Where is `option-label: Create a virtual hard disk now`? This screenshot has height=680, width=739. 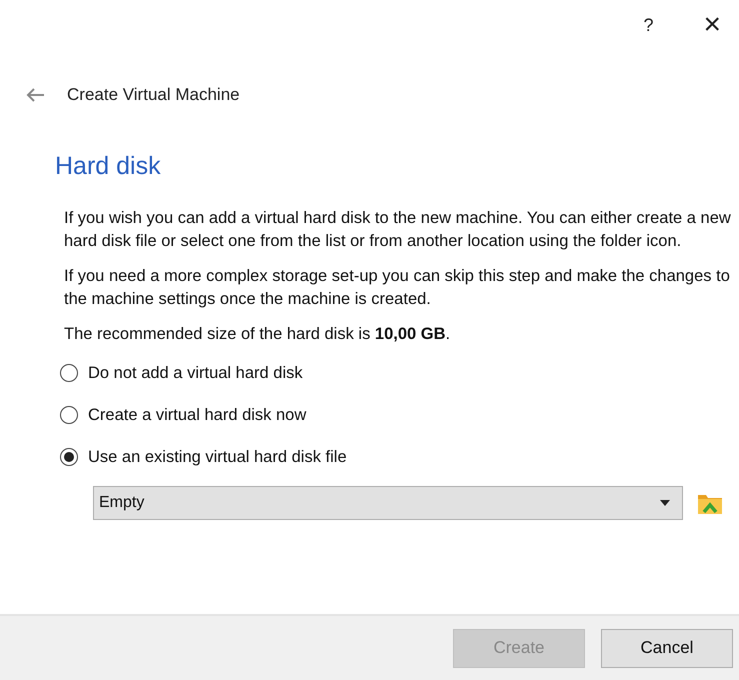
option-label: Create a virtual hard disk now is located at coordinates (197, 415).